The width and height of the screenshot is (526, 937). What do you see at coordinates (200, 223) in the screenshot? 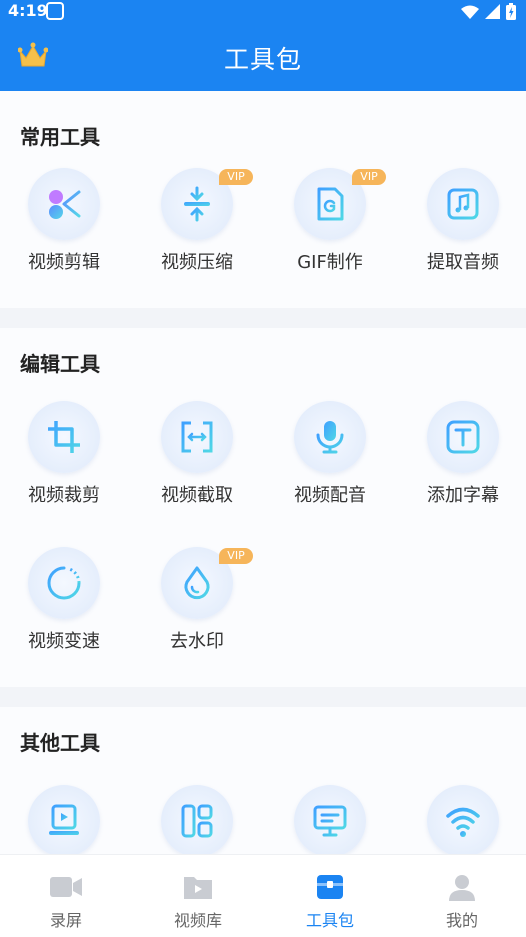
I see `tool-video-compress: VIP 视频压缩` at bounding box center [200, 223].